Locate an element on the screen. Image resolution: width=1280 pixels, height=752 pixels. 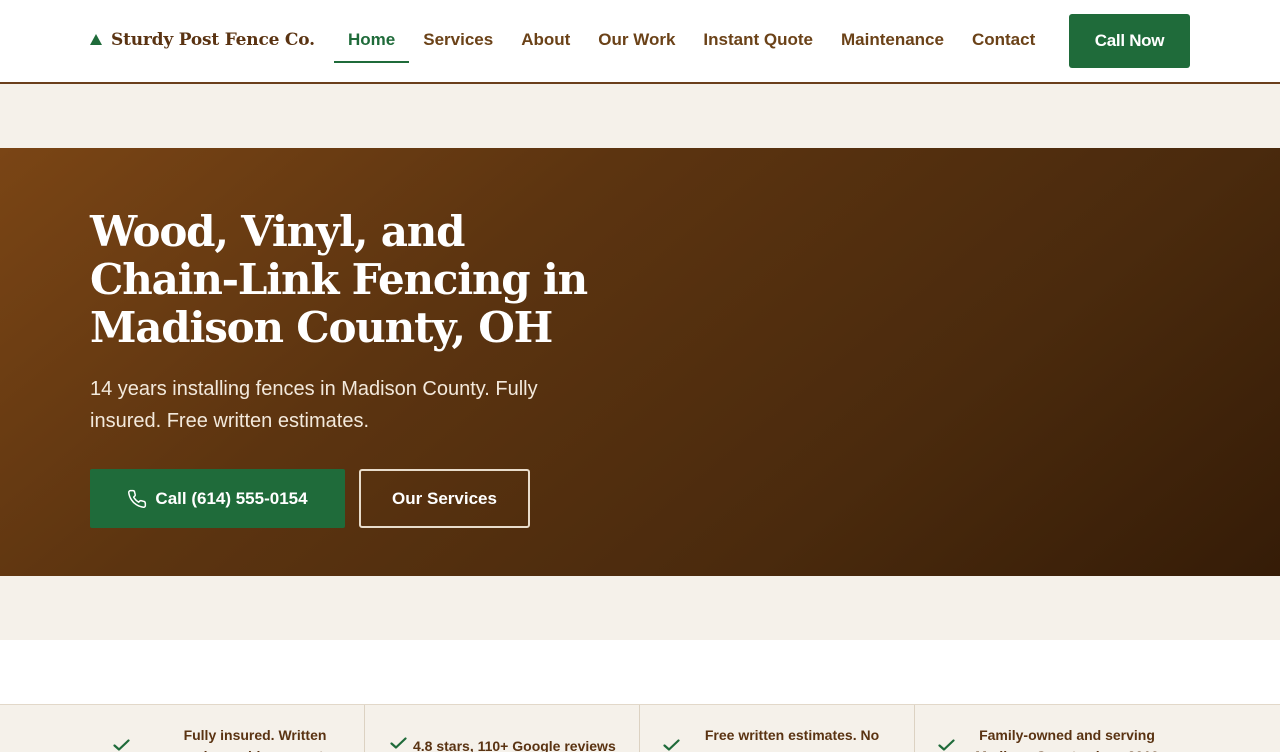
brand-name: Sturdy Post Fence Co. is located at coordinates (213, 40).